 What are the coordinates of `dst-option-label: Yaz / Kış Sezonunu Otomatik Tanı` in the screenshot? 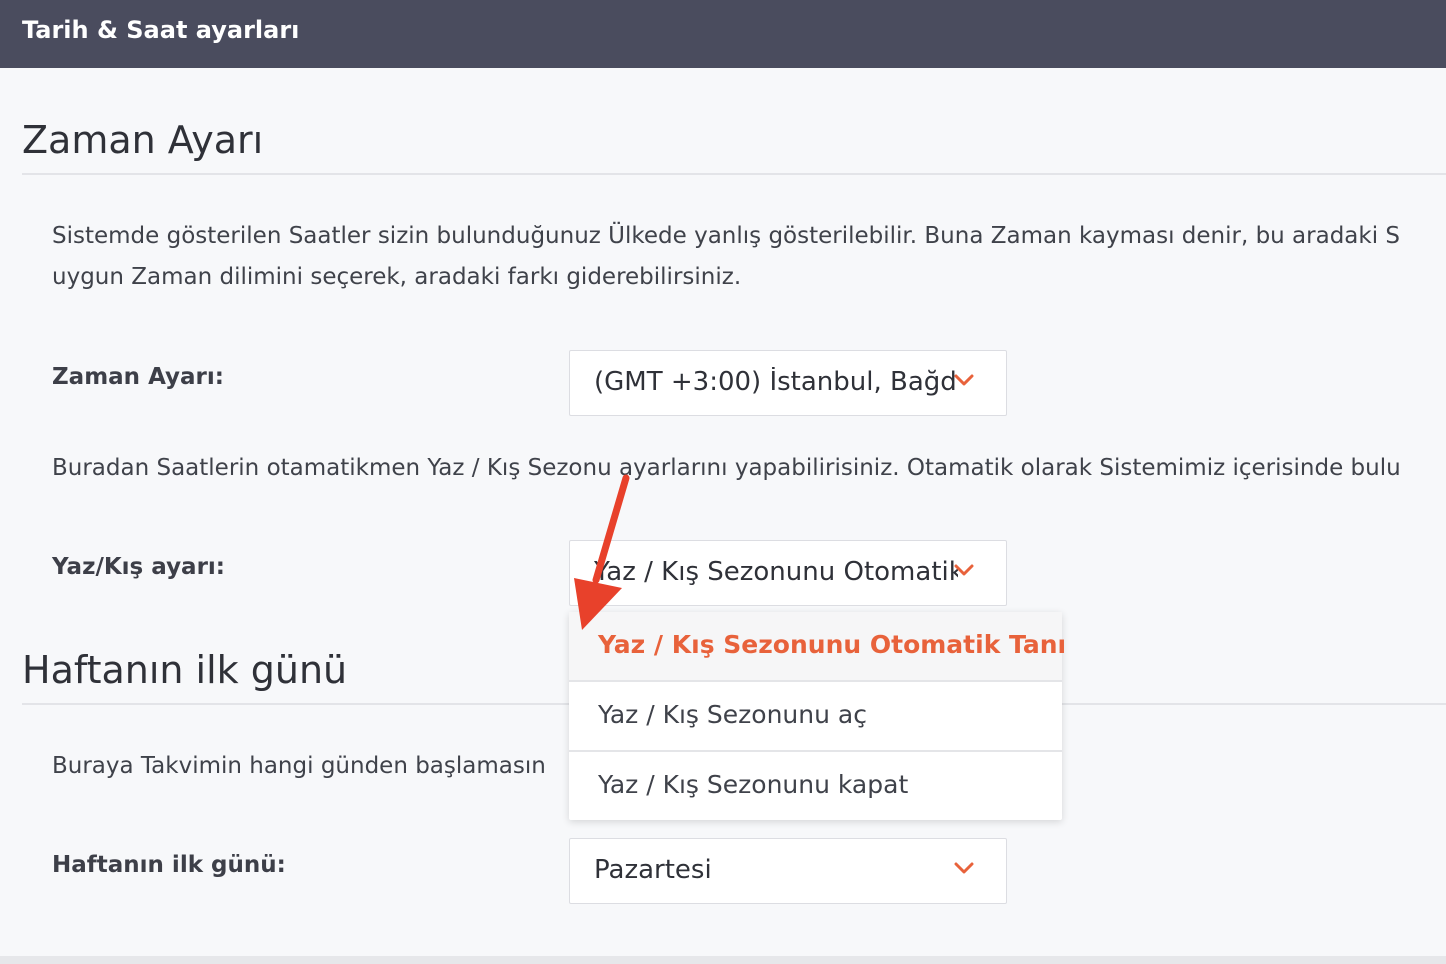 It's located at (832, 644).